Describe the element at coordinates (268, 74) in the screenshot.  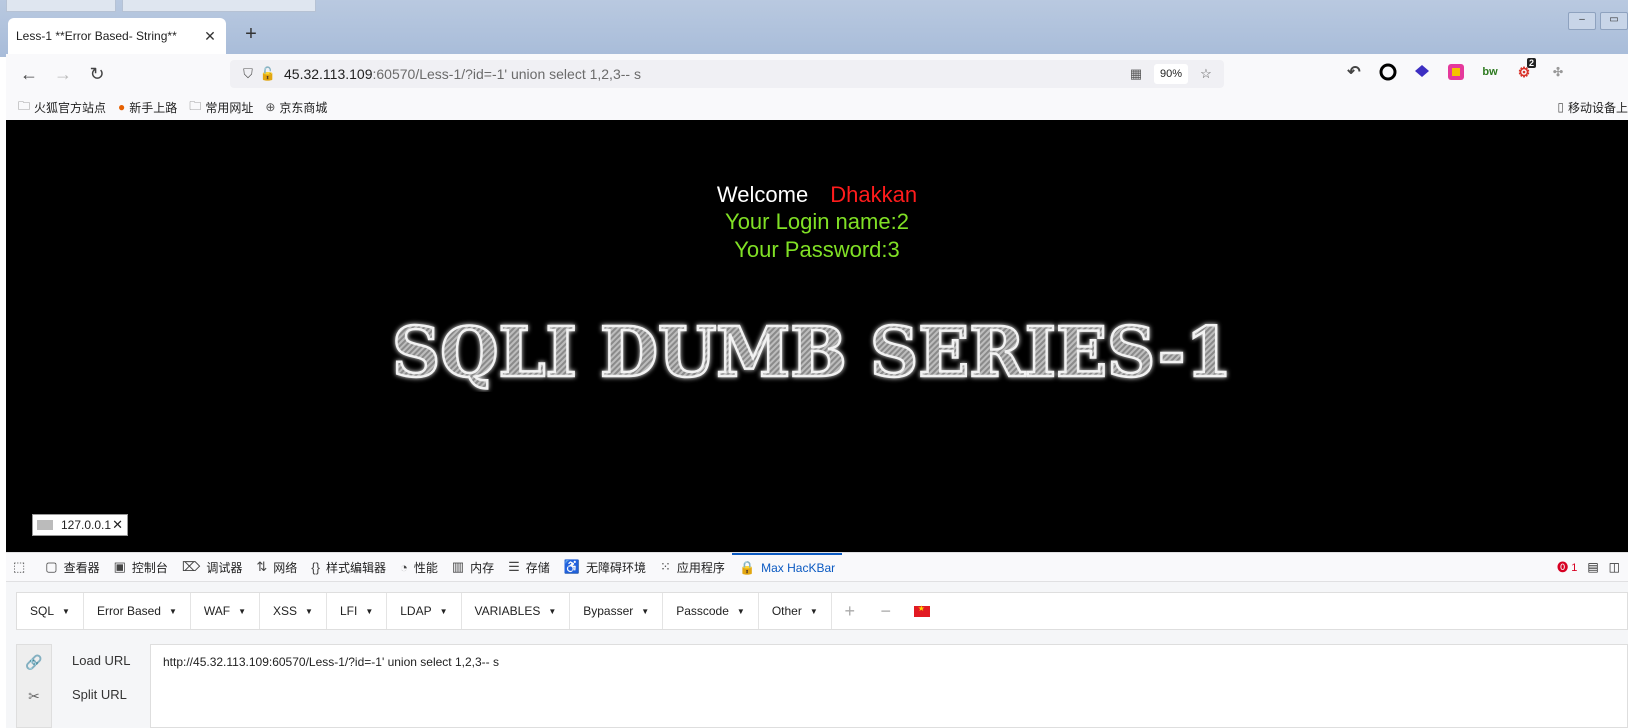
I see `insecure-lock-icon: 🔓` at that location.